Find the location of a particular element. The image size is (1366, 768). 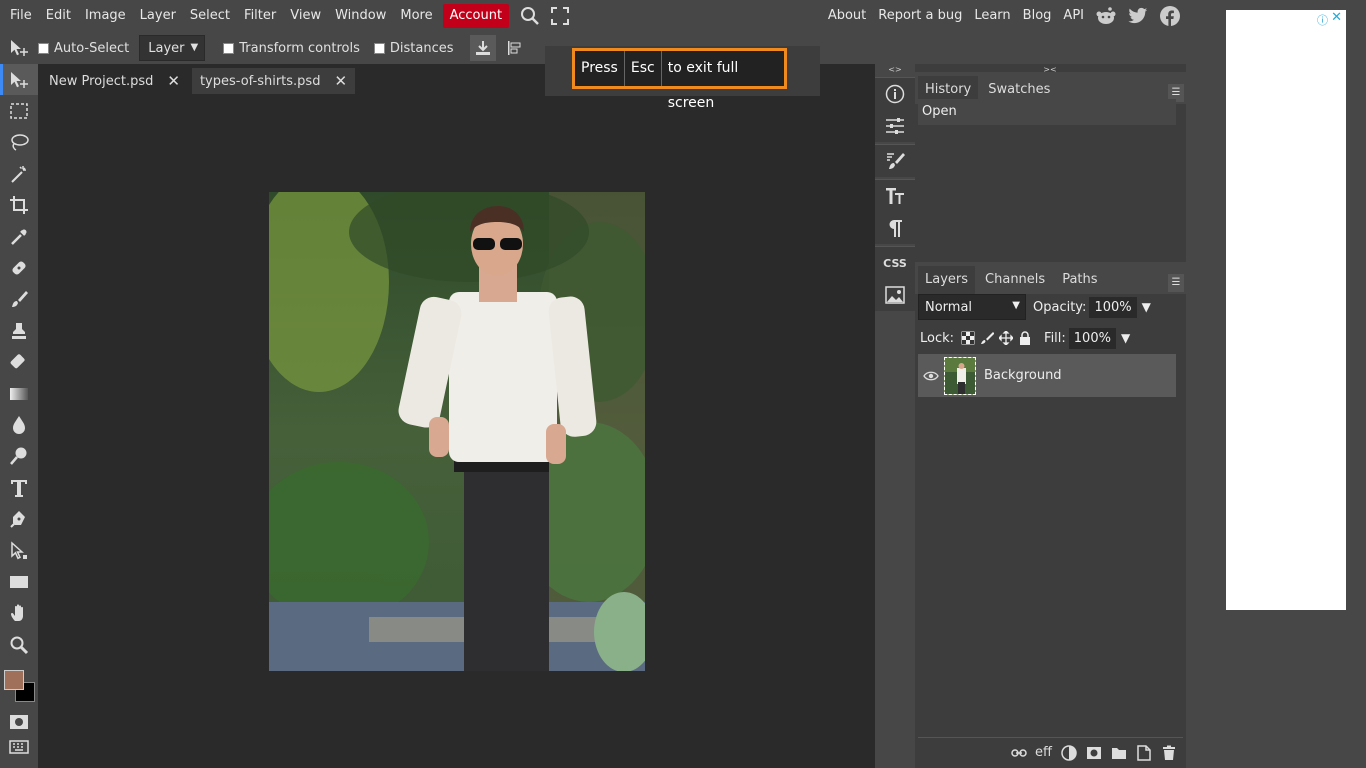

link-about: About is located at coordinates (847, 16).